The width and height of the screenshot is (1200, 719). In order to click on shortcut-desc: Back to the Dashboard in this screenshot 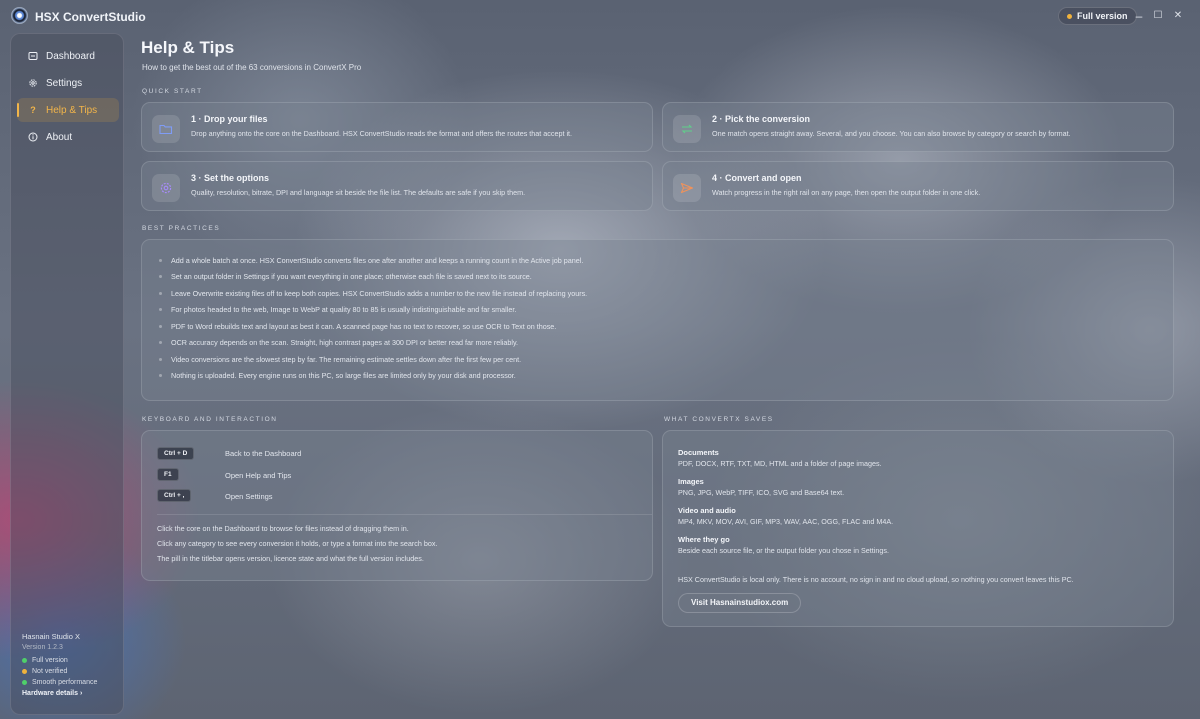, I will do `click(263, 453)`.